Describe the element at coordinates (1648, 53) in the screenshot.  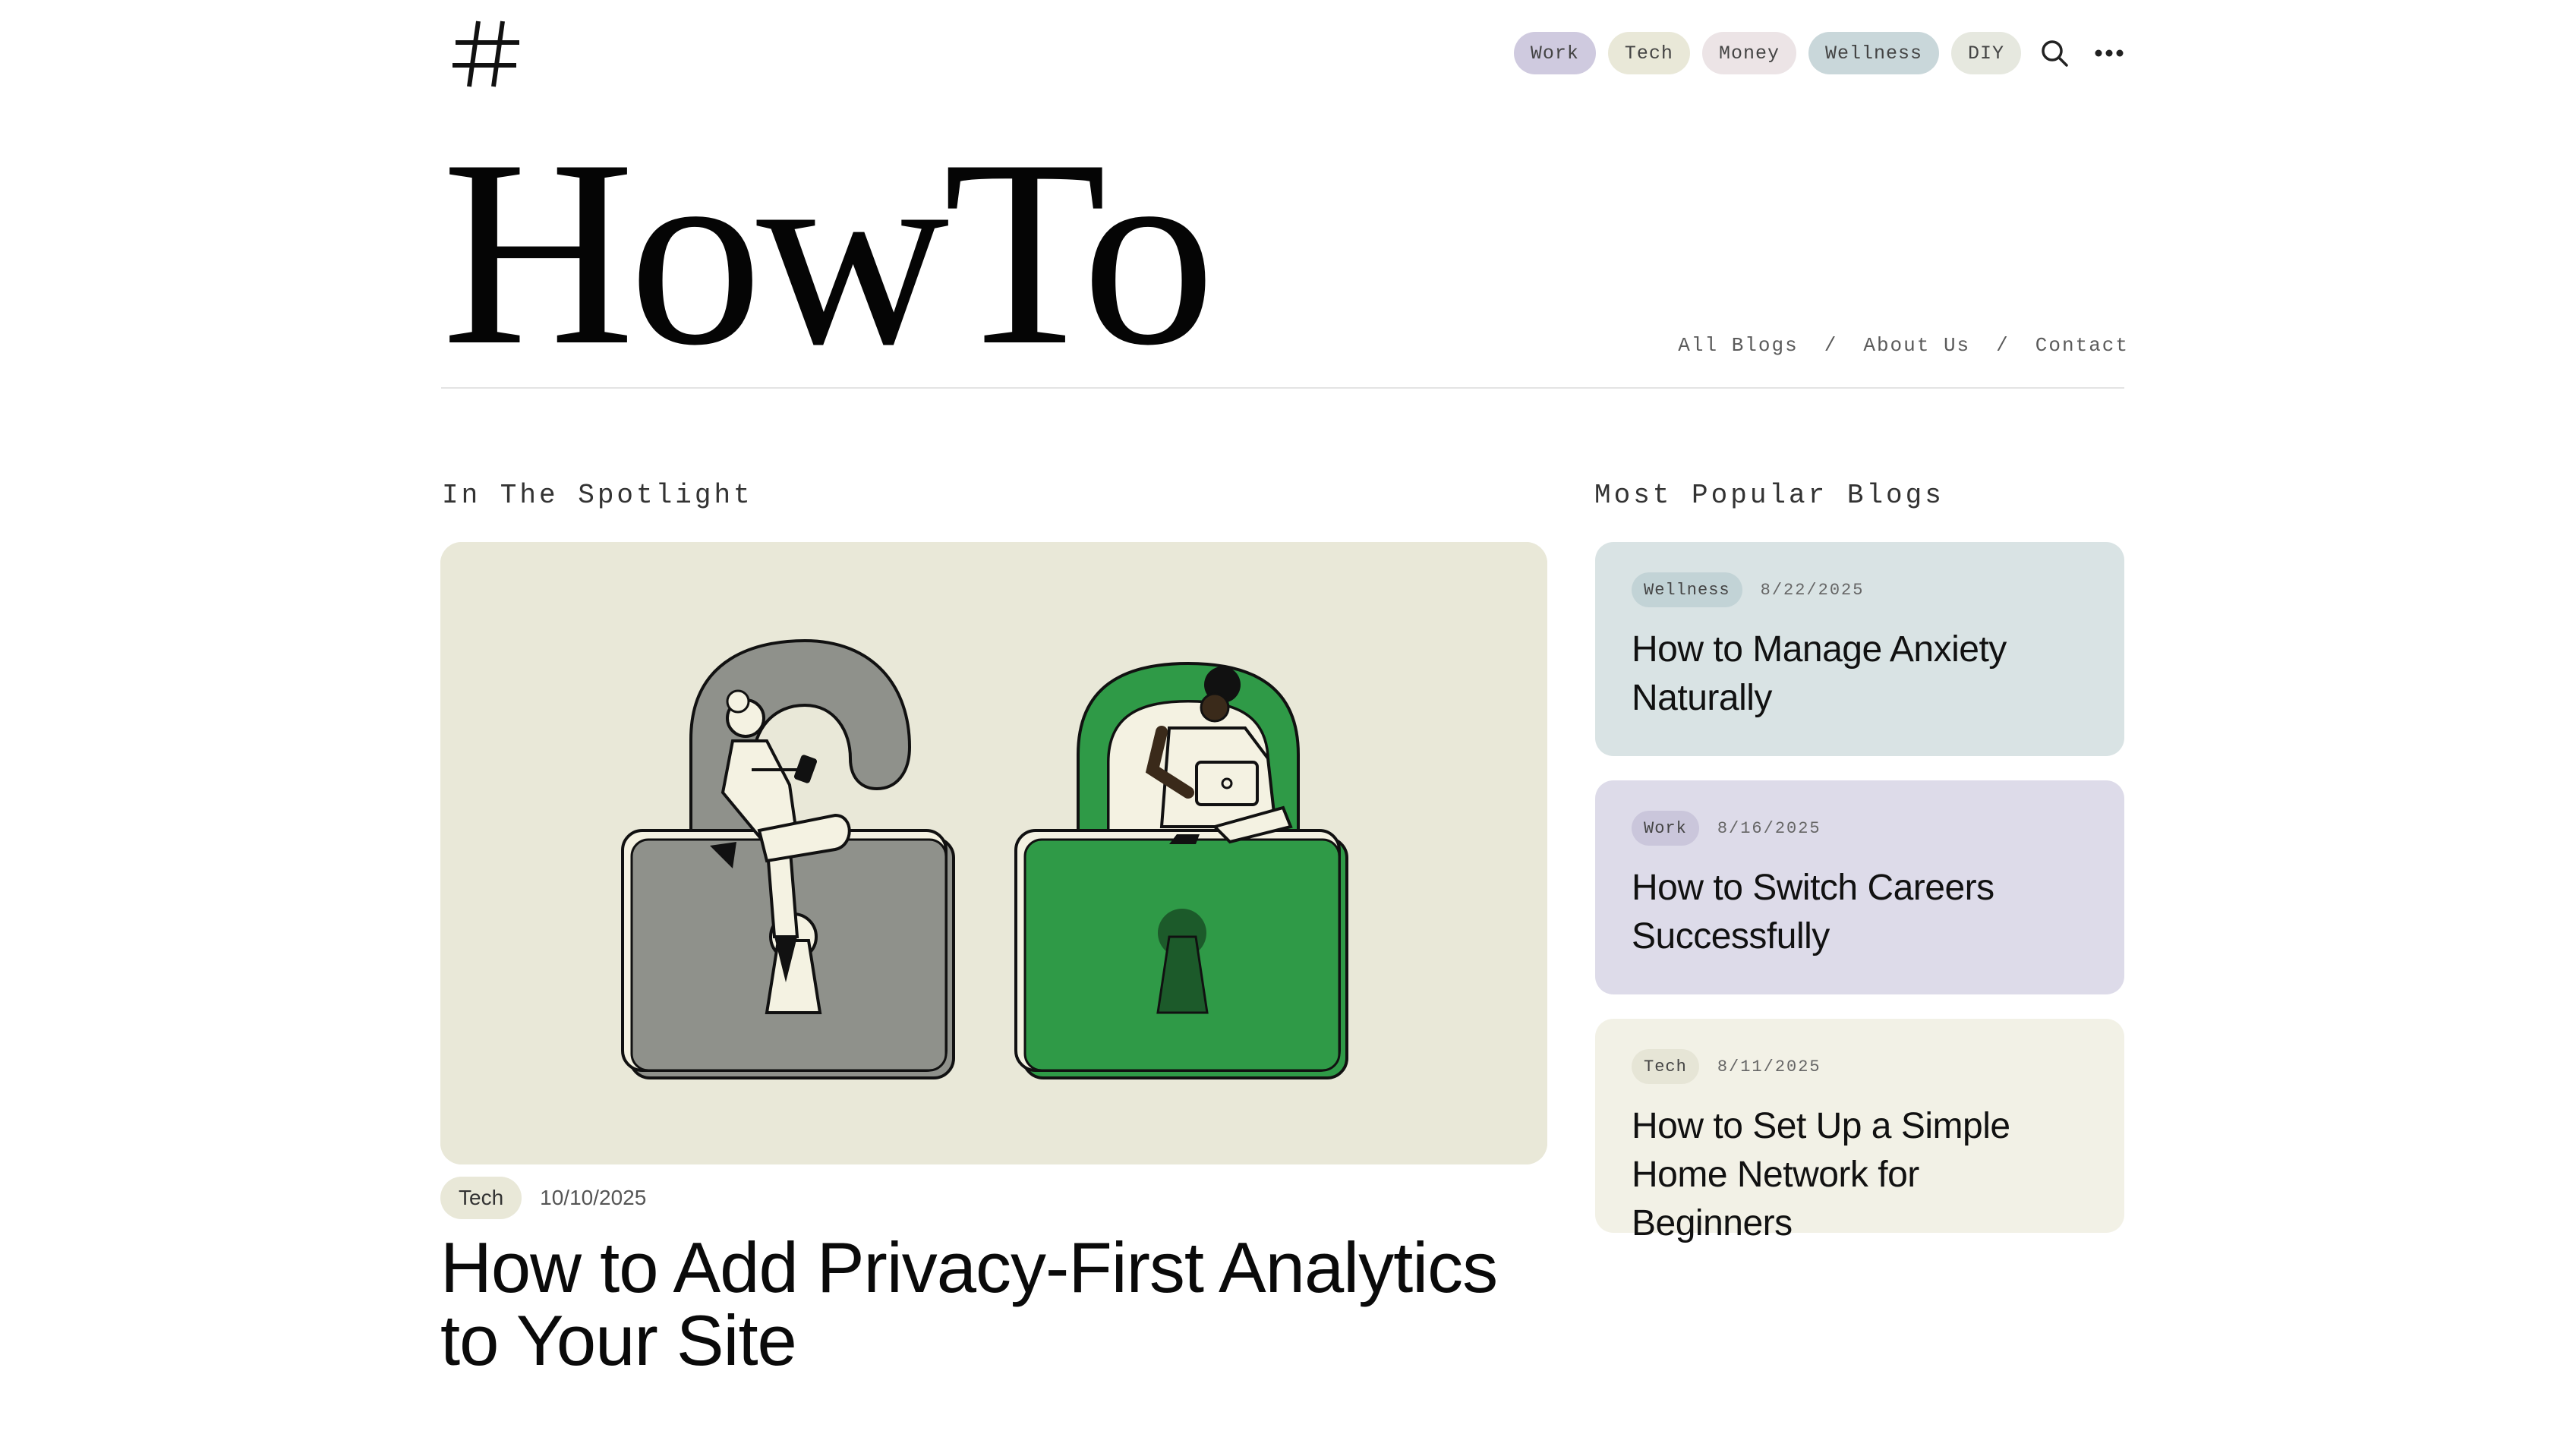
I see `category-pill-tech: Tech` at that location.